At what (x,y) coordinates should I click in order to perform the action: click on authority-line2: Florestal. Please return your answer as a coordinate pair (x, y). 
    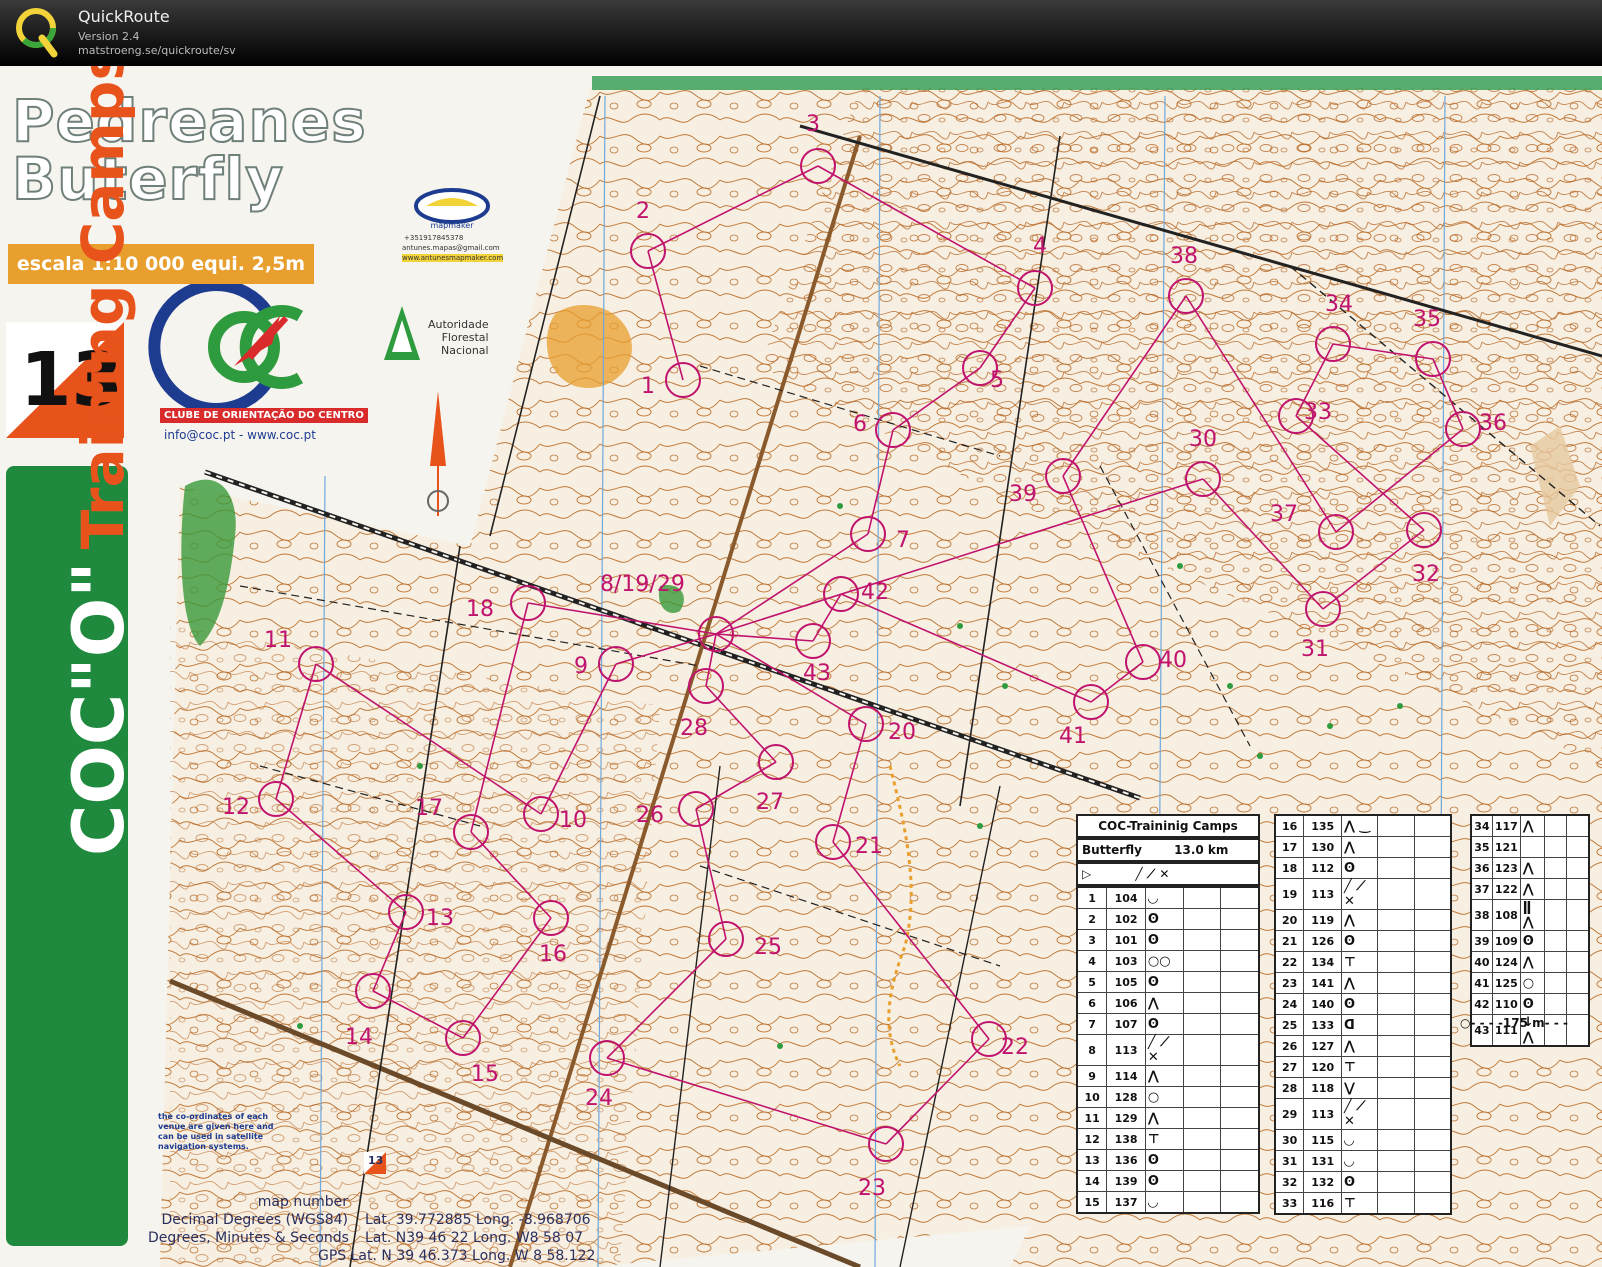
    Looking at the image, I should click on (465, 337).